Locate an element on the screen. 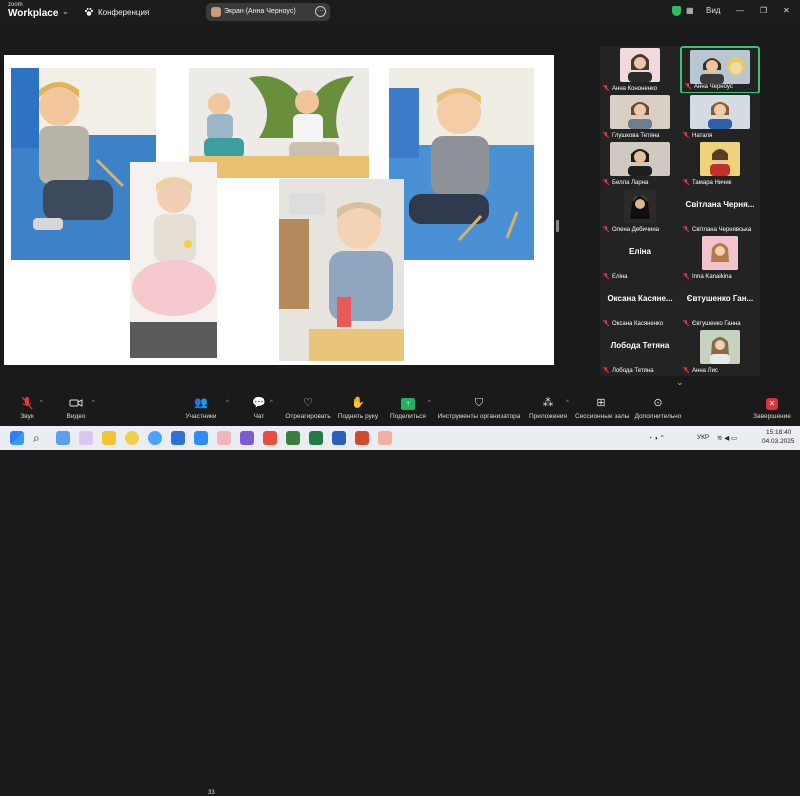 Image resolution: width=800 pixels, height=796 pixels. participant-tile: Євтушенко Ган... Євтушенко Ганна is located at coordinates (720, 305).